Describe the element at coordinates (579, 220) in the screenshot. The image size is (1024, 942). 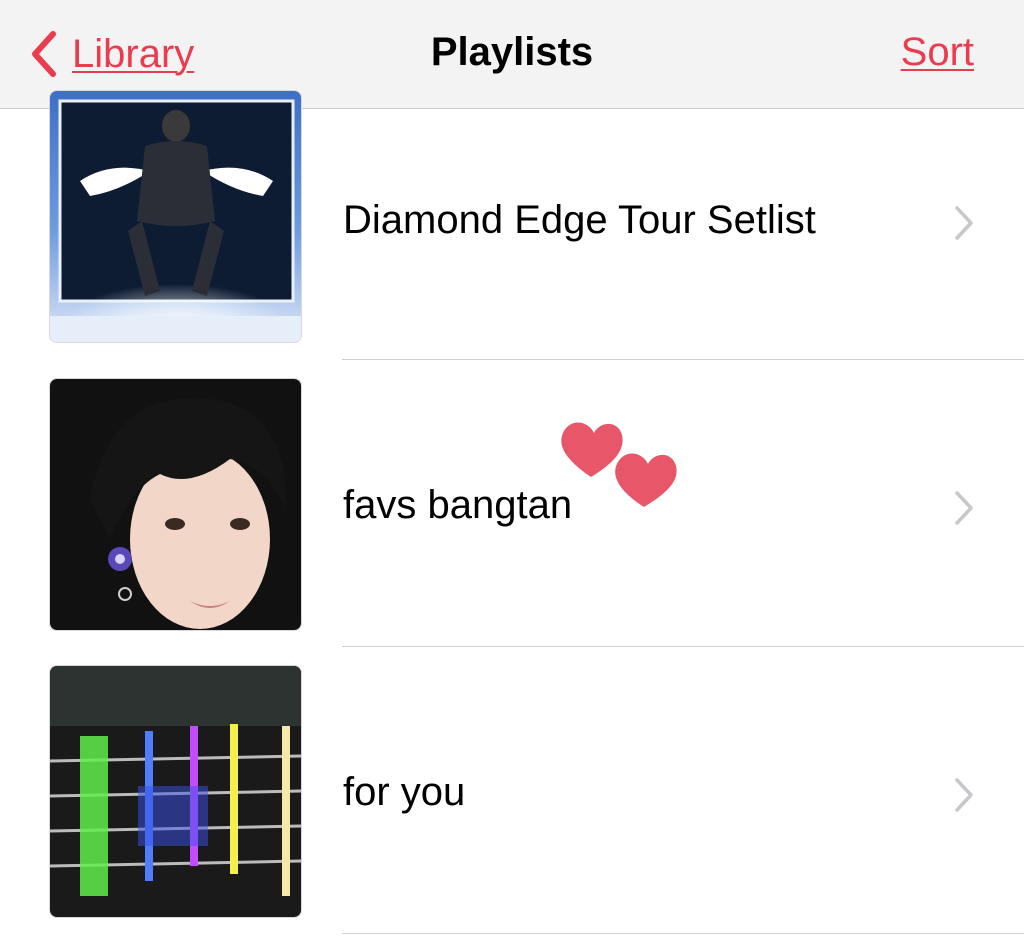
I see `playlist-title: Diamond Edge Tour Setlist` at that location.